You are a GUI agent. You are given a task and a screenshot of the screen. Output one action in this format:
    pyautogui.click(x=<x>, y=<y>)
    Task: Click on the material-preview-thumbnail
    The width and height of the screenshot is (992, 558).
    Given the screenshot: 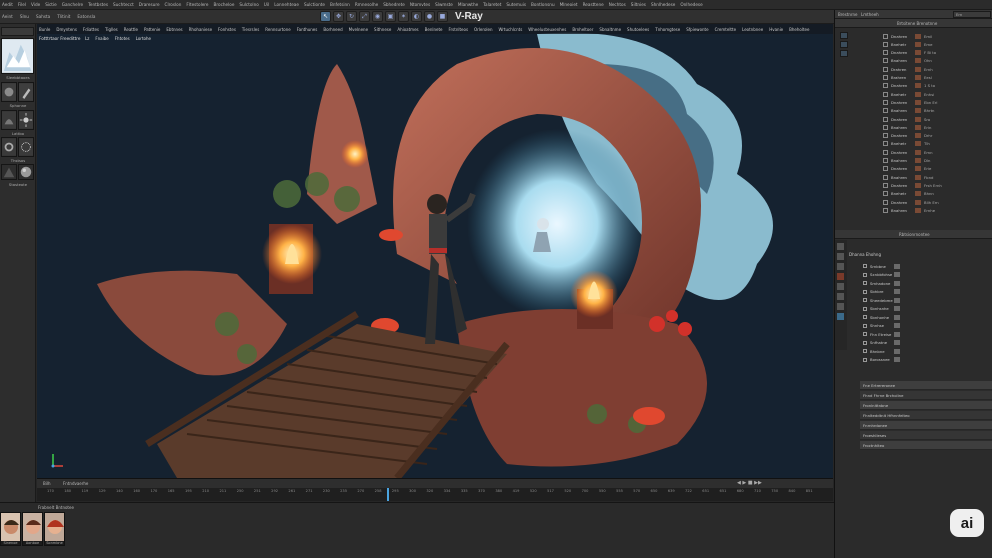 What is the action you would take?
    pyautogui.click(x=17, y=56)
    